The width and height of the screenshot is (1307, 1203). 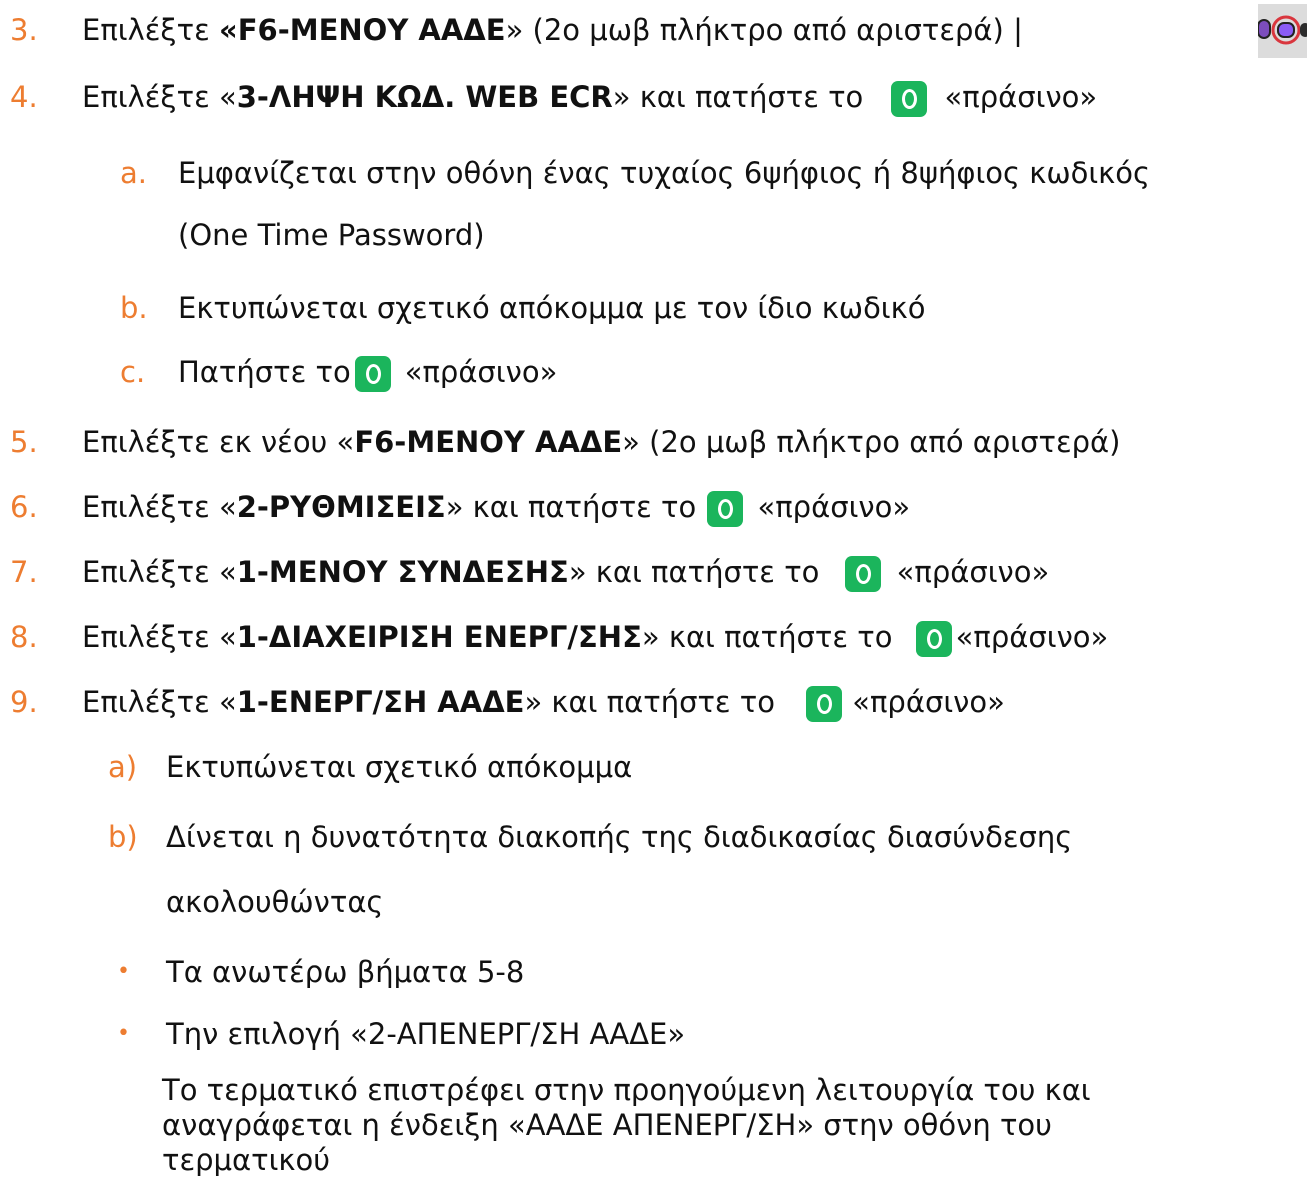 I want to click on step-number: 5., so click(x=24, y=442).